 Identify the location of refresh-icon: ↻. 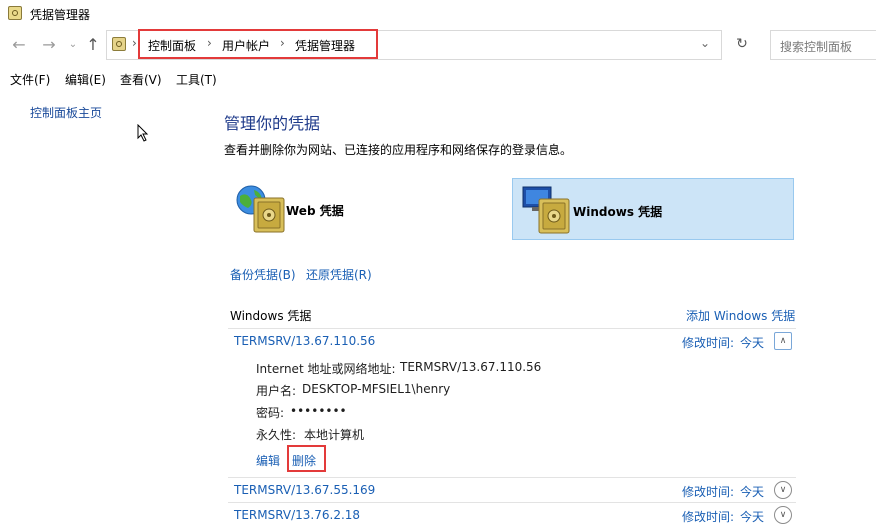
(742, 44).